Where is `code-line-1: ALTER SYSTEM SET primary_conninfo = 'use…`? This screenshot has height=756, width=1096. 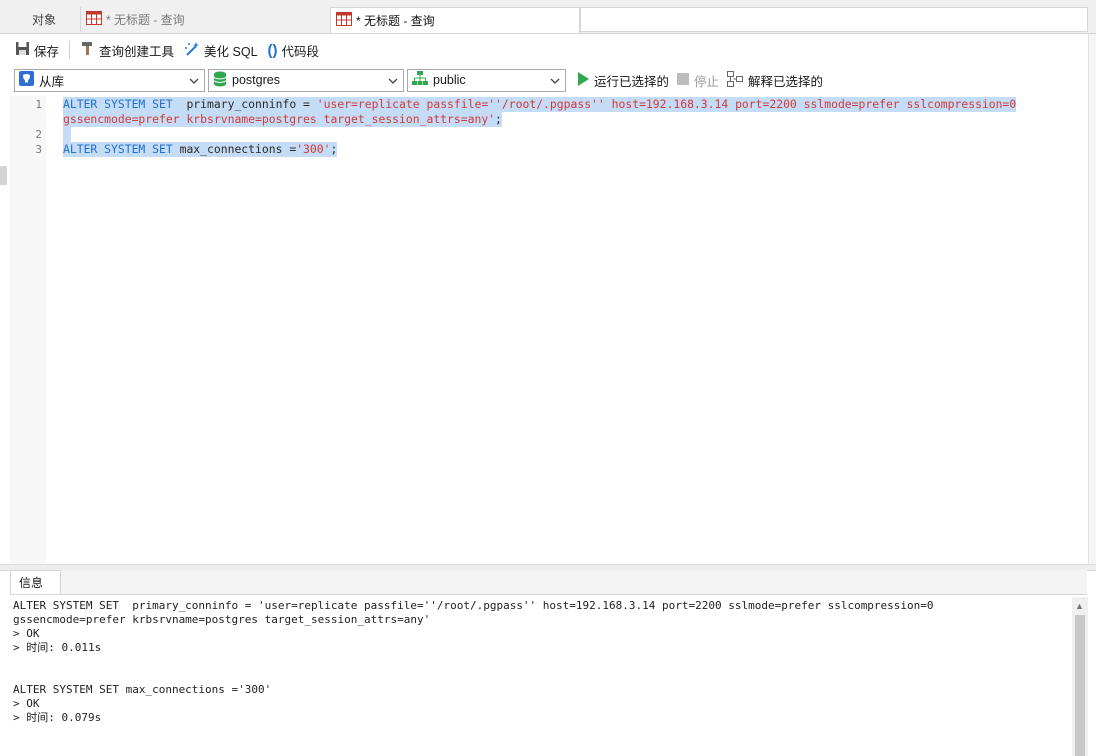
code-line-1: ALTER SYSTEM SET primary_conninfo = 'use… is located at coordinates (540, 104).